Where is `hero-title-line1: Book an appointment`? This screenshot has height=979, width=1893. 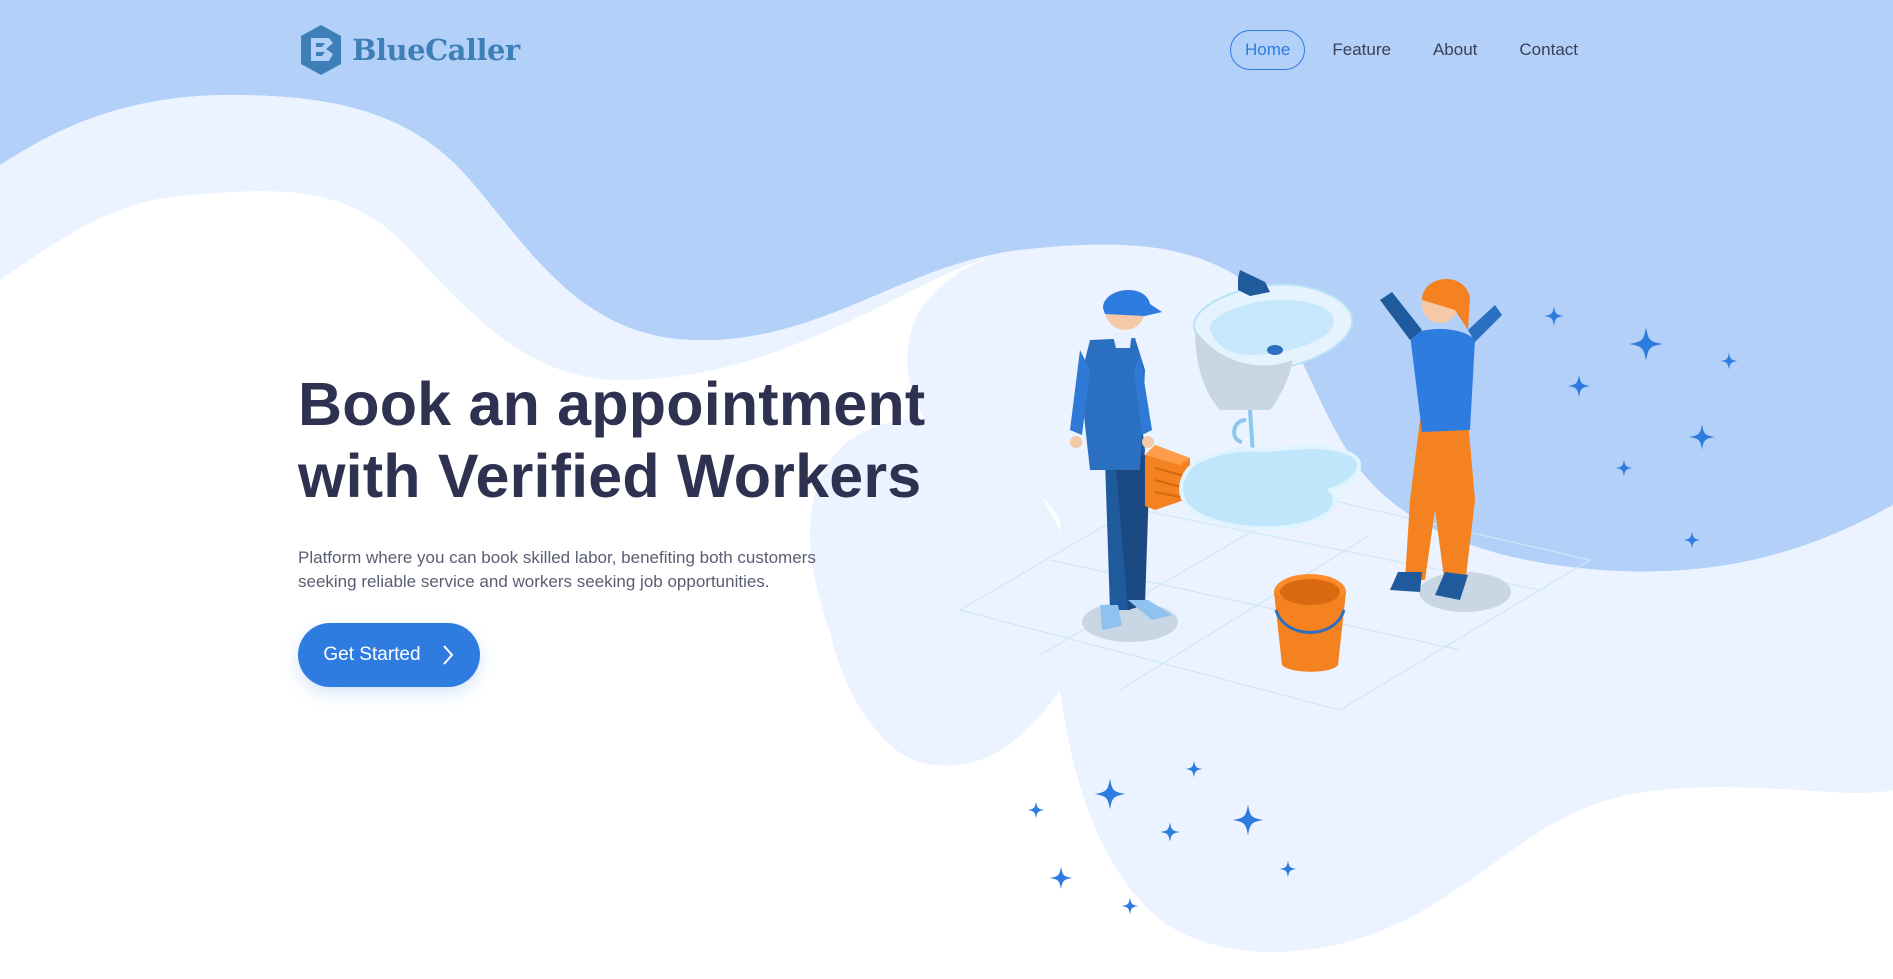
hero-title-line1: Book an appointment is located at coordinates (612, 404).